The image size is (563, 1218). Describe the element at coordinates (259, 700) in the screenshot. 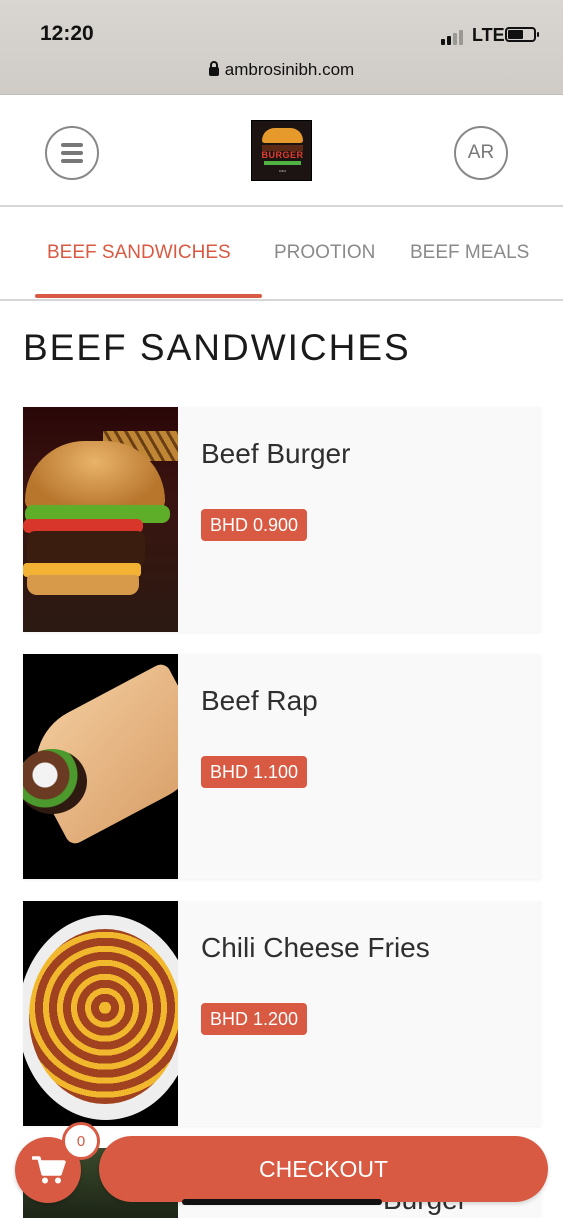

I see `product-name: Beef Rap` at that location.